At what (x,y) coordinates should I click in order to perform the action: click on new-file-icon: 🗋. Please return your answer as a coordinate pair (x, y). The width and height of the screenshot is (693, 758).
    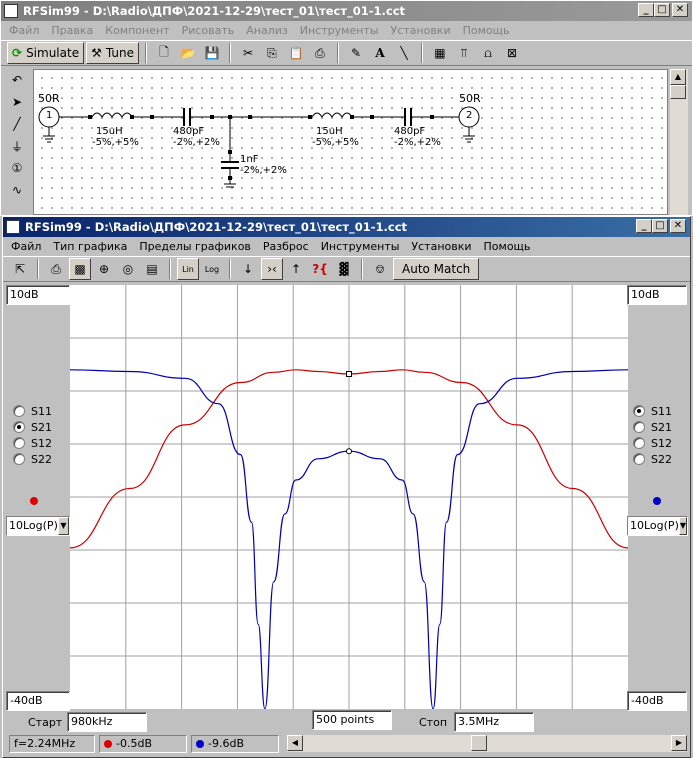
    Looking at the image, I should click on (164, 53).